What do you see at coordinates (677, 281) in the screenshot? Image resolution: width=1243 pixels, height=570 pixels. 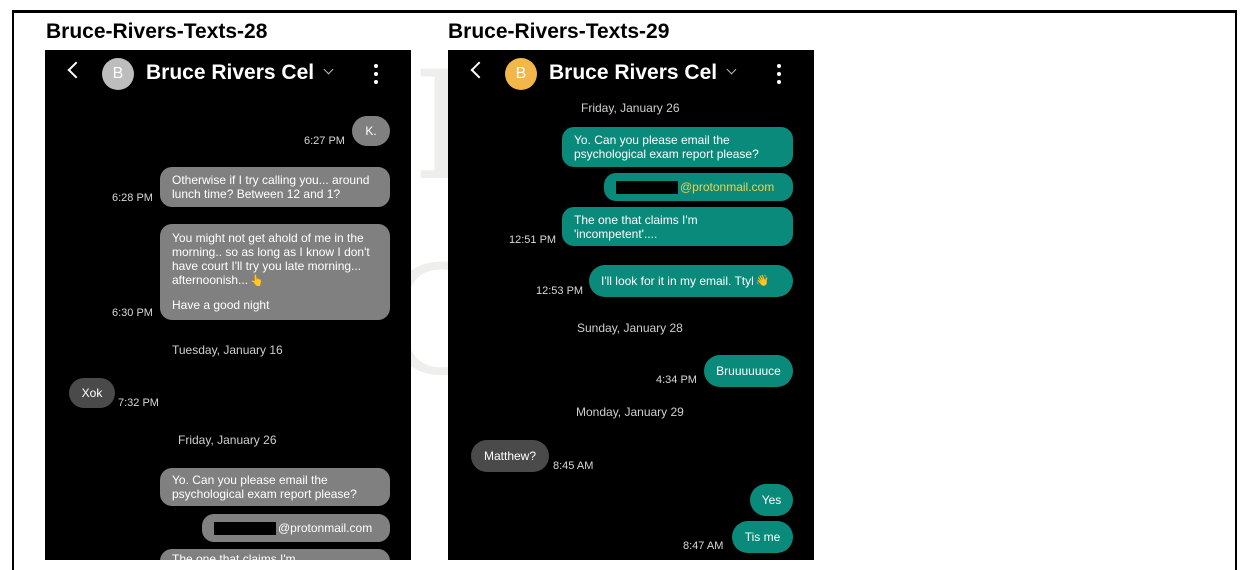 I see `message-text: I'll look for it in my email. Ttyl` at bounding box center [677, 281].